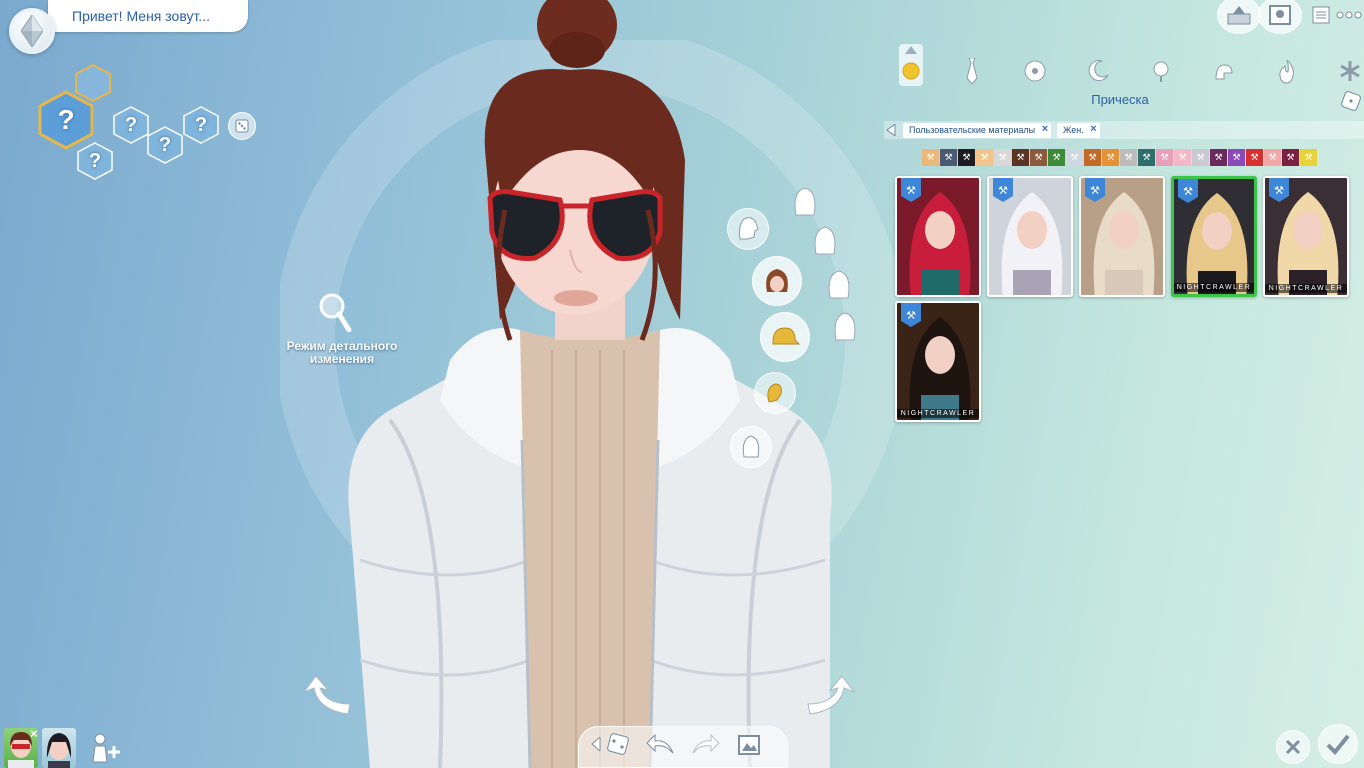  Describe the element at coordinates (335, 312) in the screenshot. I see `detail-mode-button` at that location.